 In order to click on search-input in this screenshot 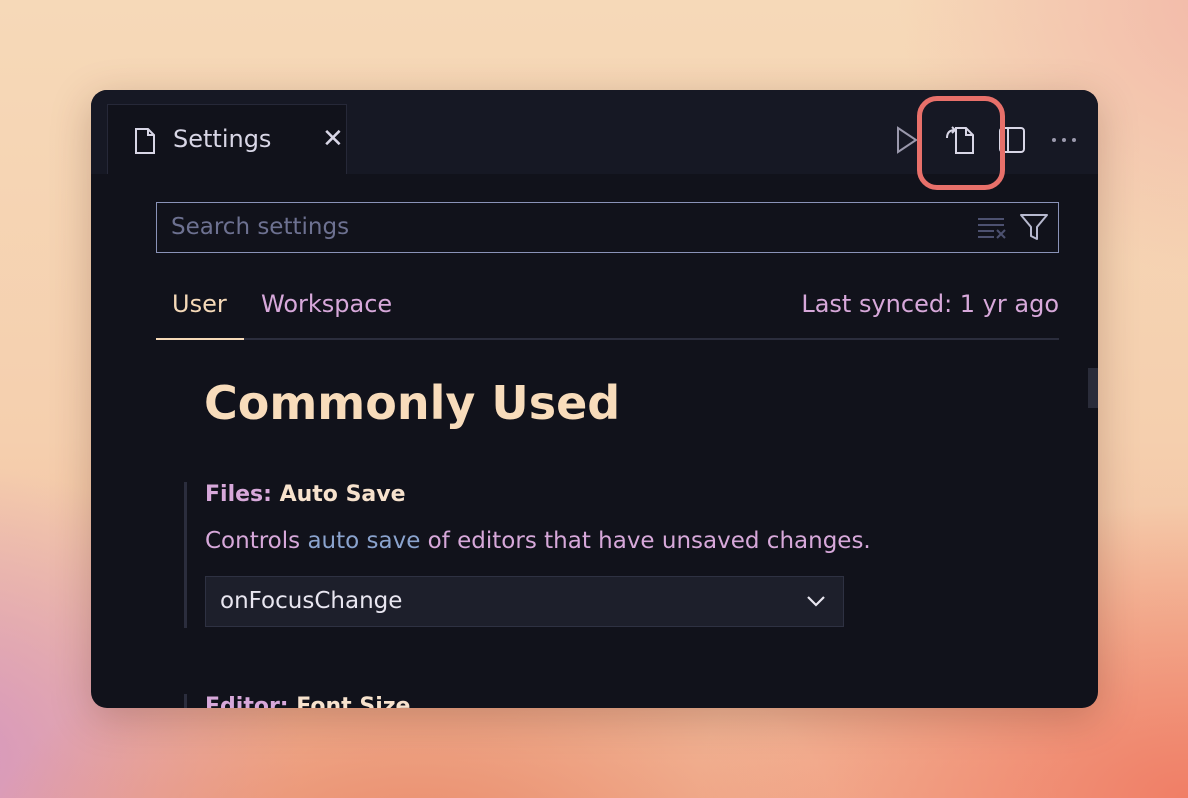, I will do `click(557, 227)`.